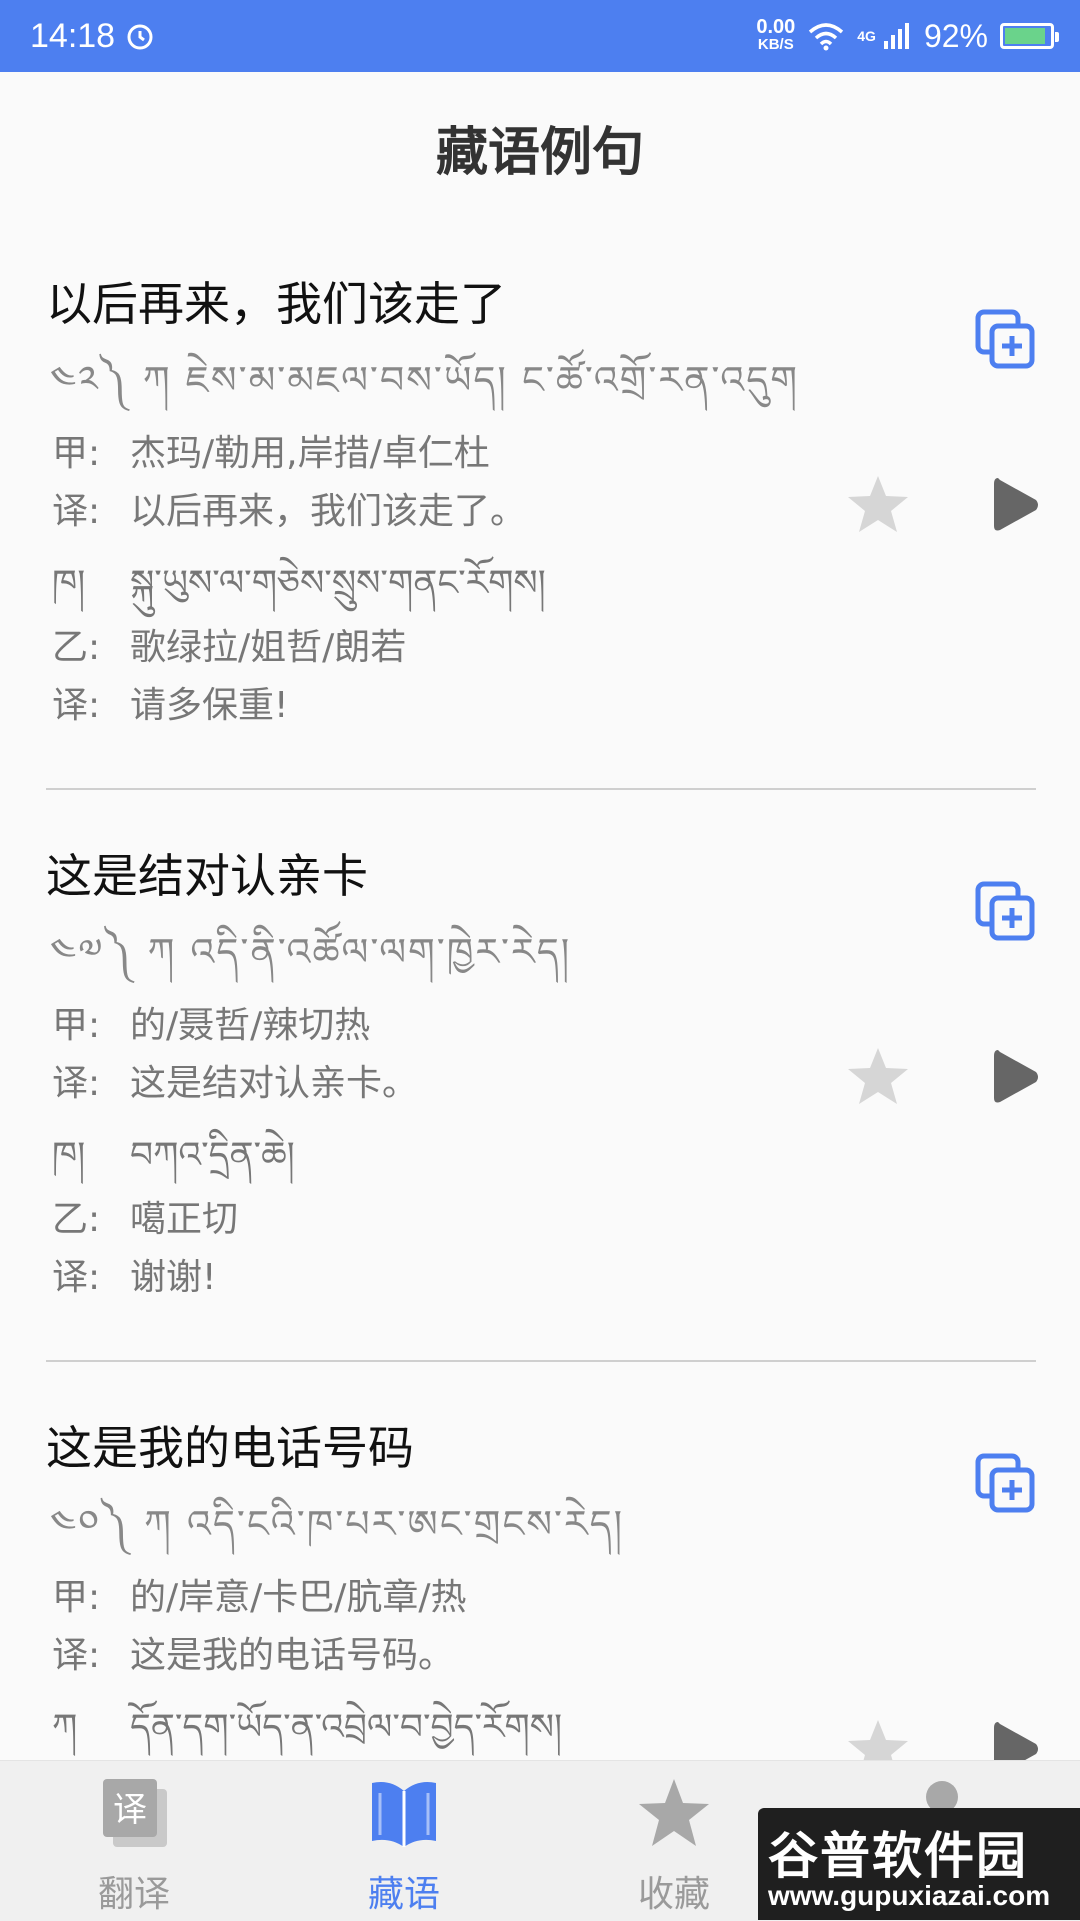  What do you see at coordinates (130, 1810) in the screenshot?
I see `svg-text: 译` at bounding box center [130, 1810].